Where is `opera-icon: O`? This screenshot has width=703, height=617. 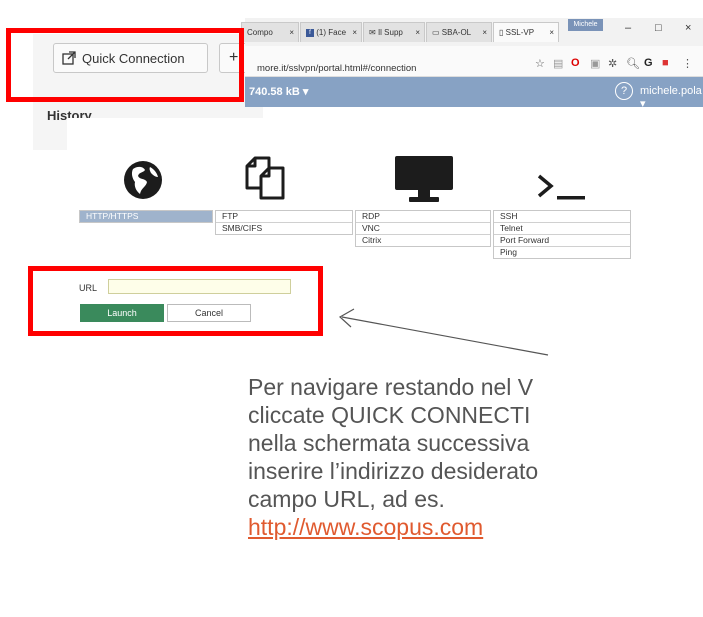 opera-icon: O is located at coordinates (575, 63).